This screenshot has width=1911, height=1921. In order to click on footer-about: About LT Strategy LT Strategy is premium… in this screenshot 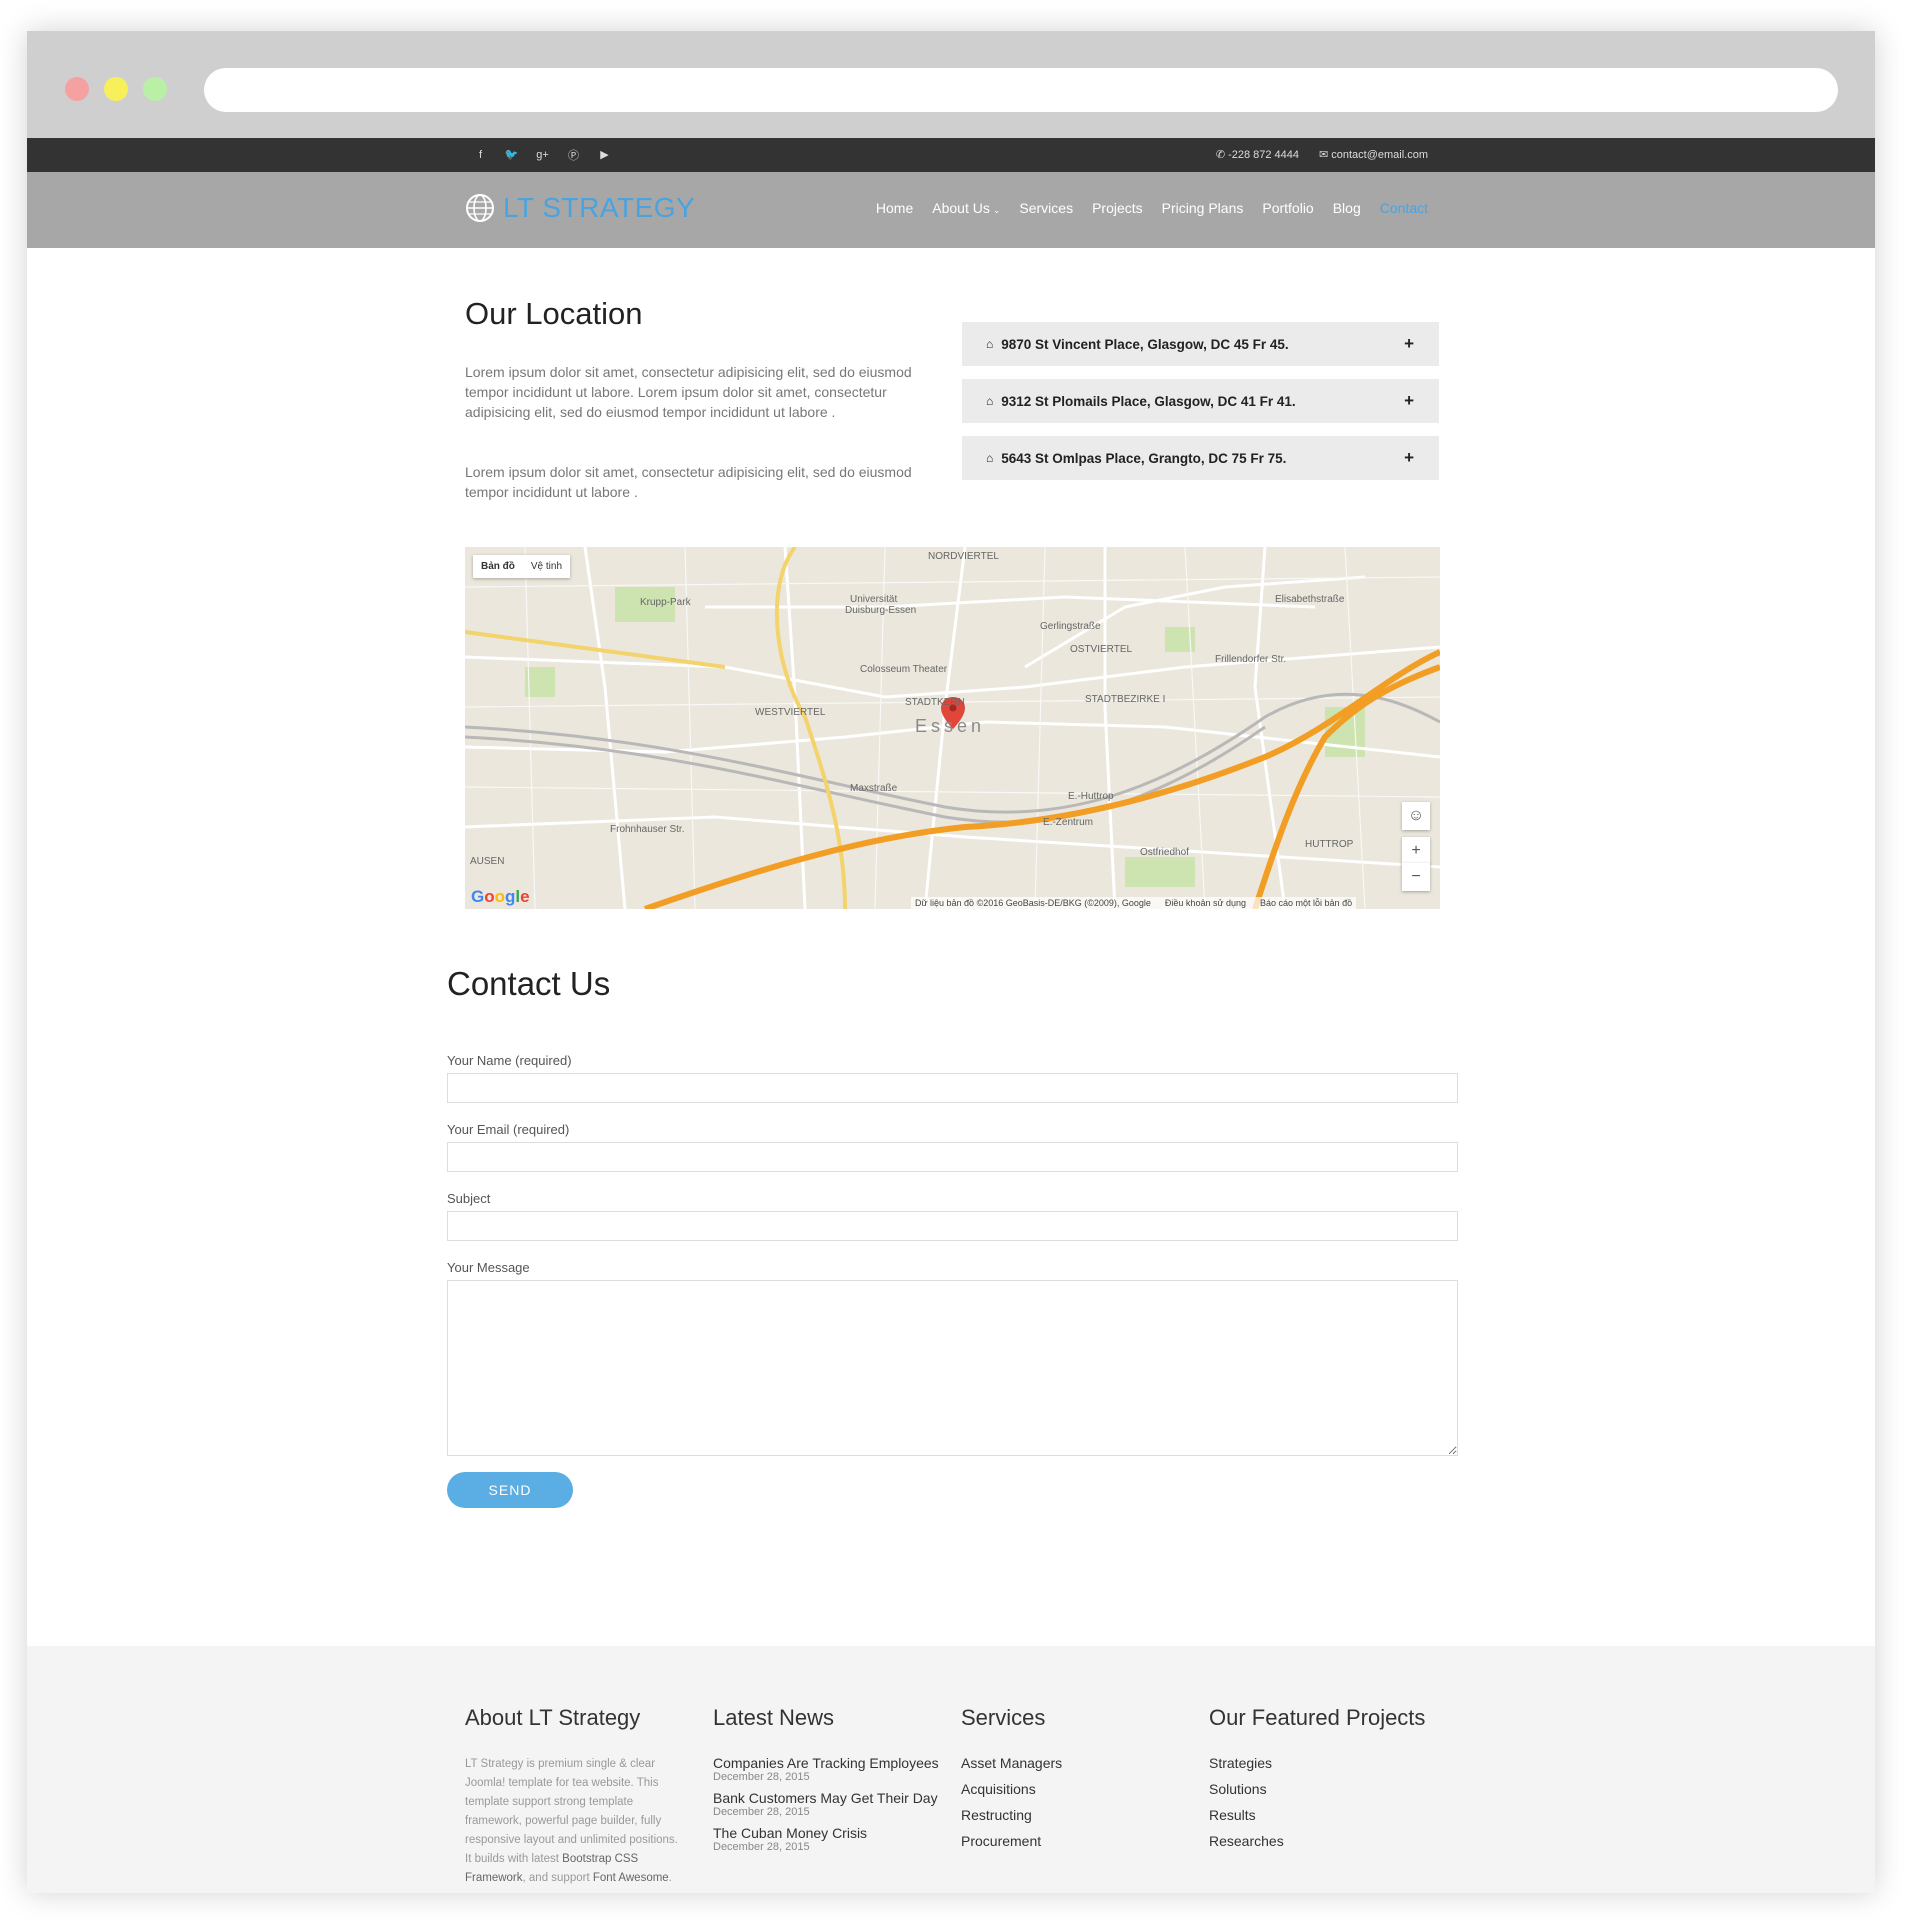, I will do `click(575, 1796)`.